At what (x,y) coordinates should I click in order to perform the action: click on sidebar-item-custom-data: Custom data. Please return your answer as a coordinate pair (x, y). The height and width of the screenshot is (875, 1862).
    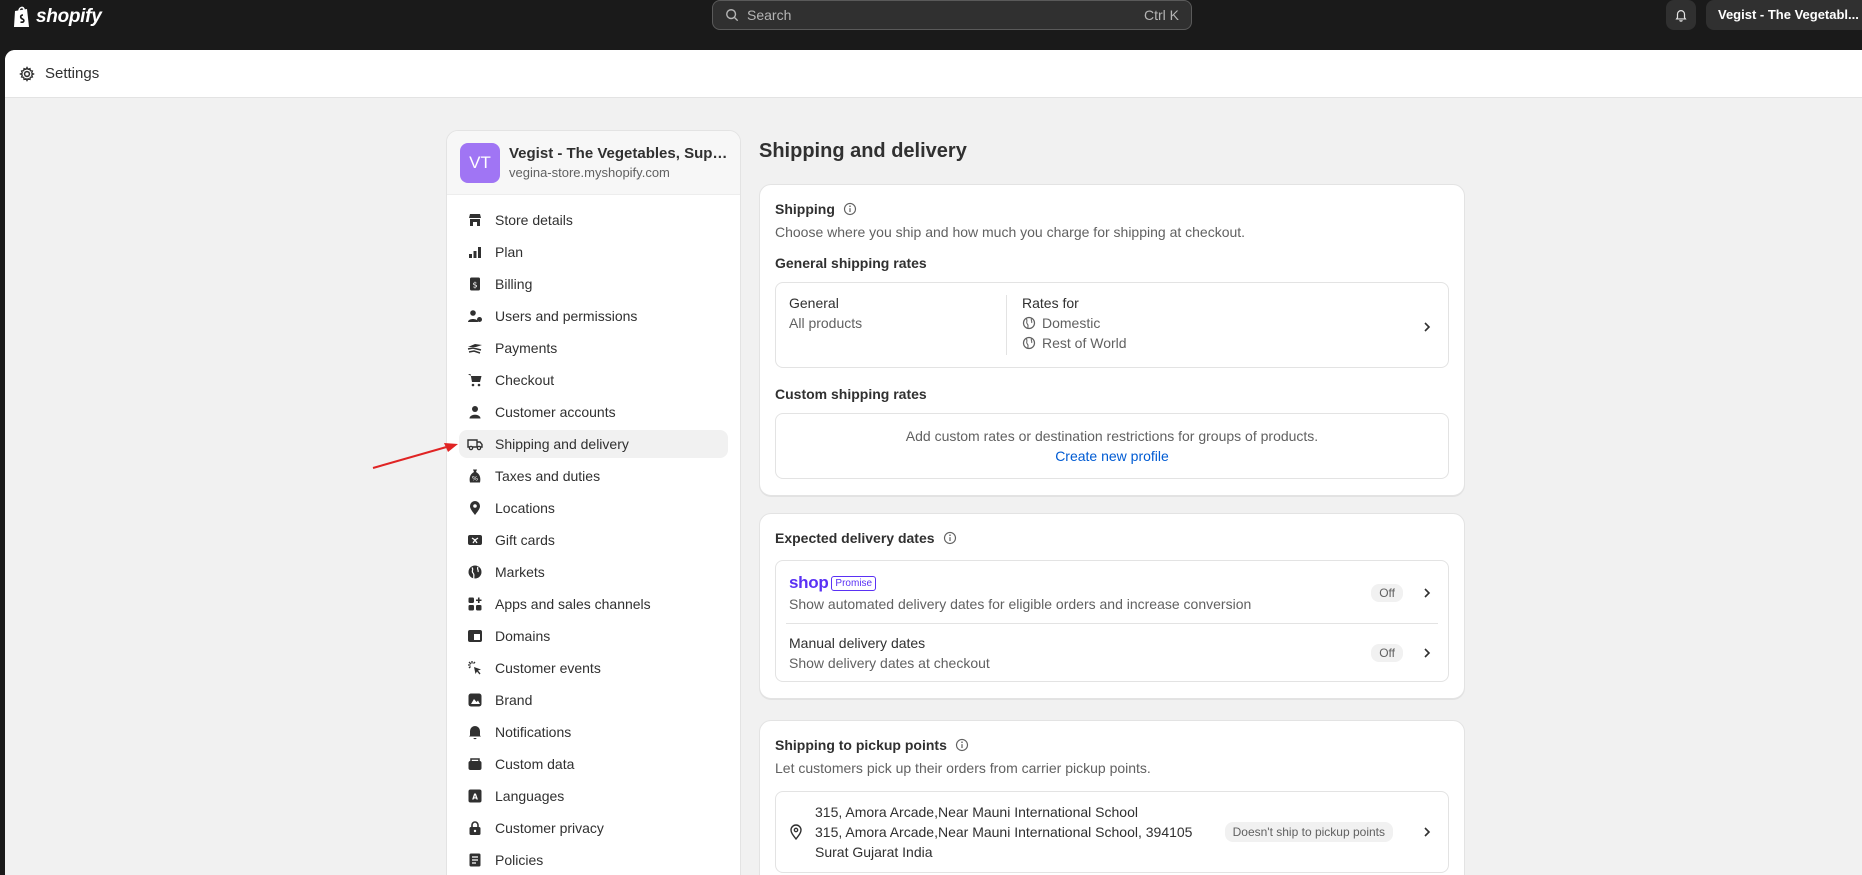
    Looking at the image, I should click on (593, 764).